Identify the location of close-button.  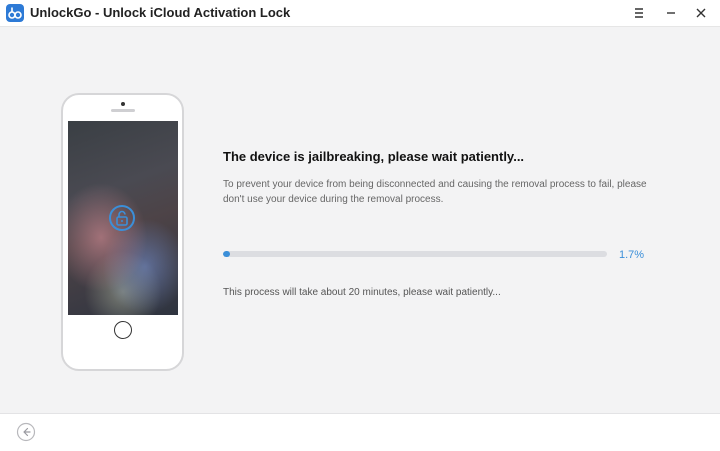
(701, 13).